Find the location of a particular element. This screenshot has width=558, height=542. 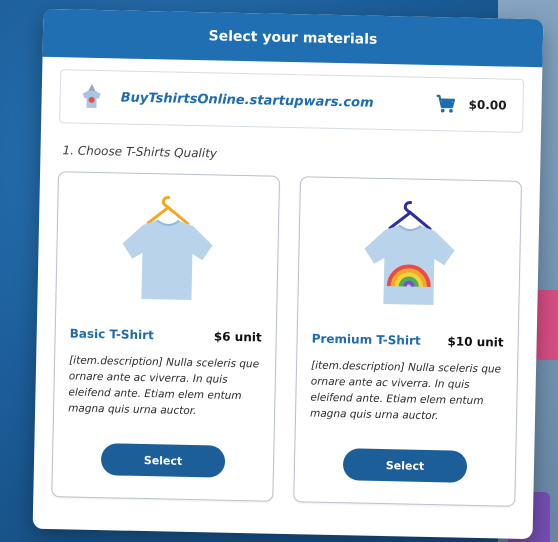

select-premium-button: Select is located at coordinates (405, 465).